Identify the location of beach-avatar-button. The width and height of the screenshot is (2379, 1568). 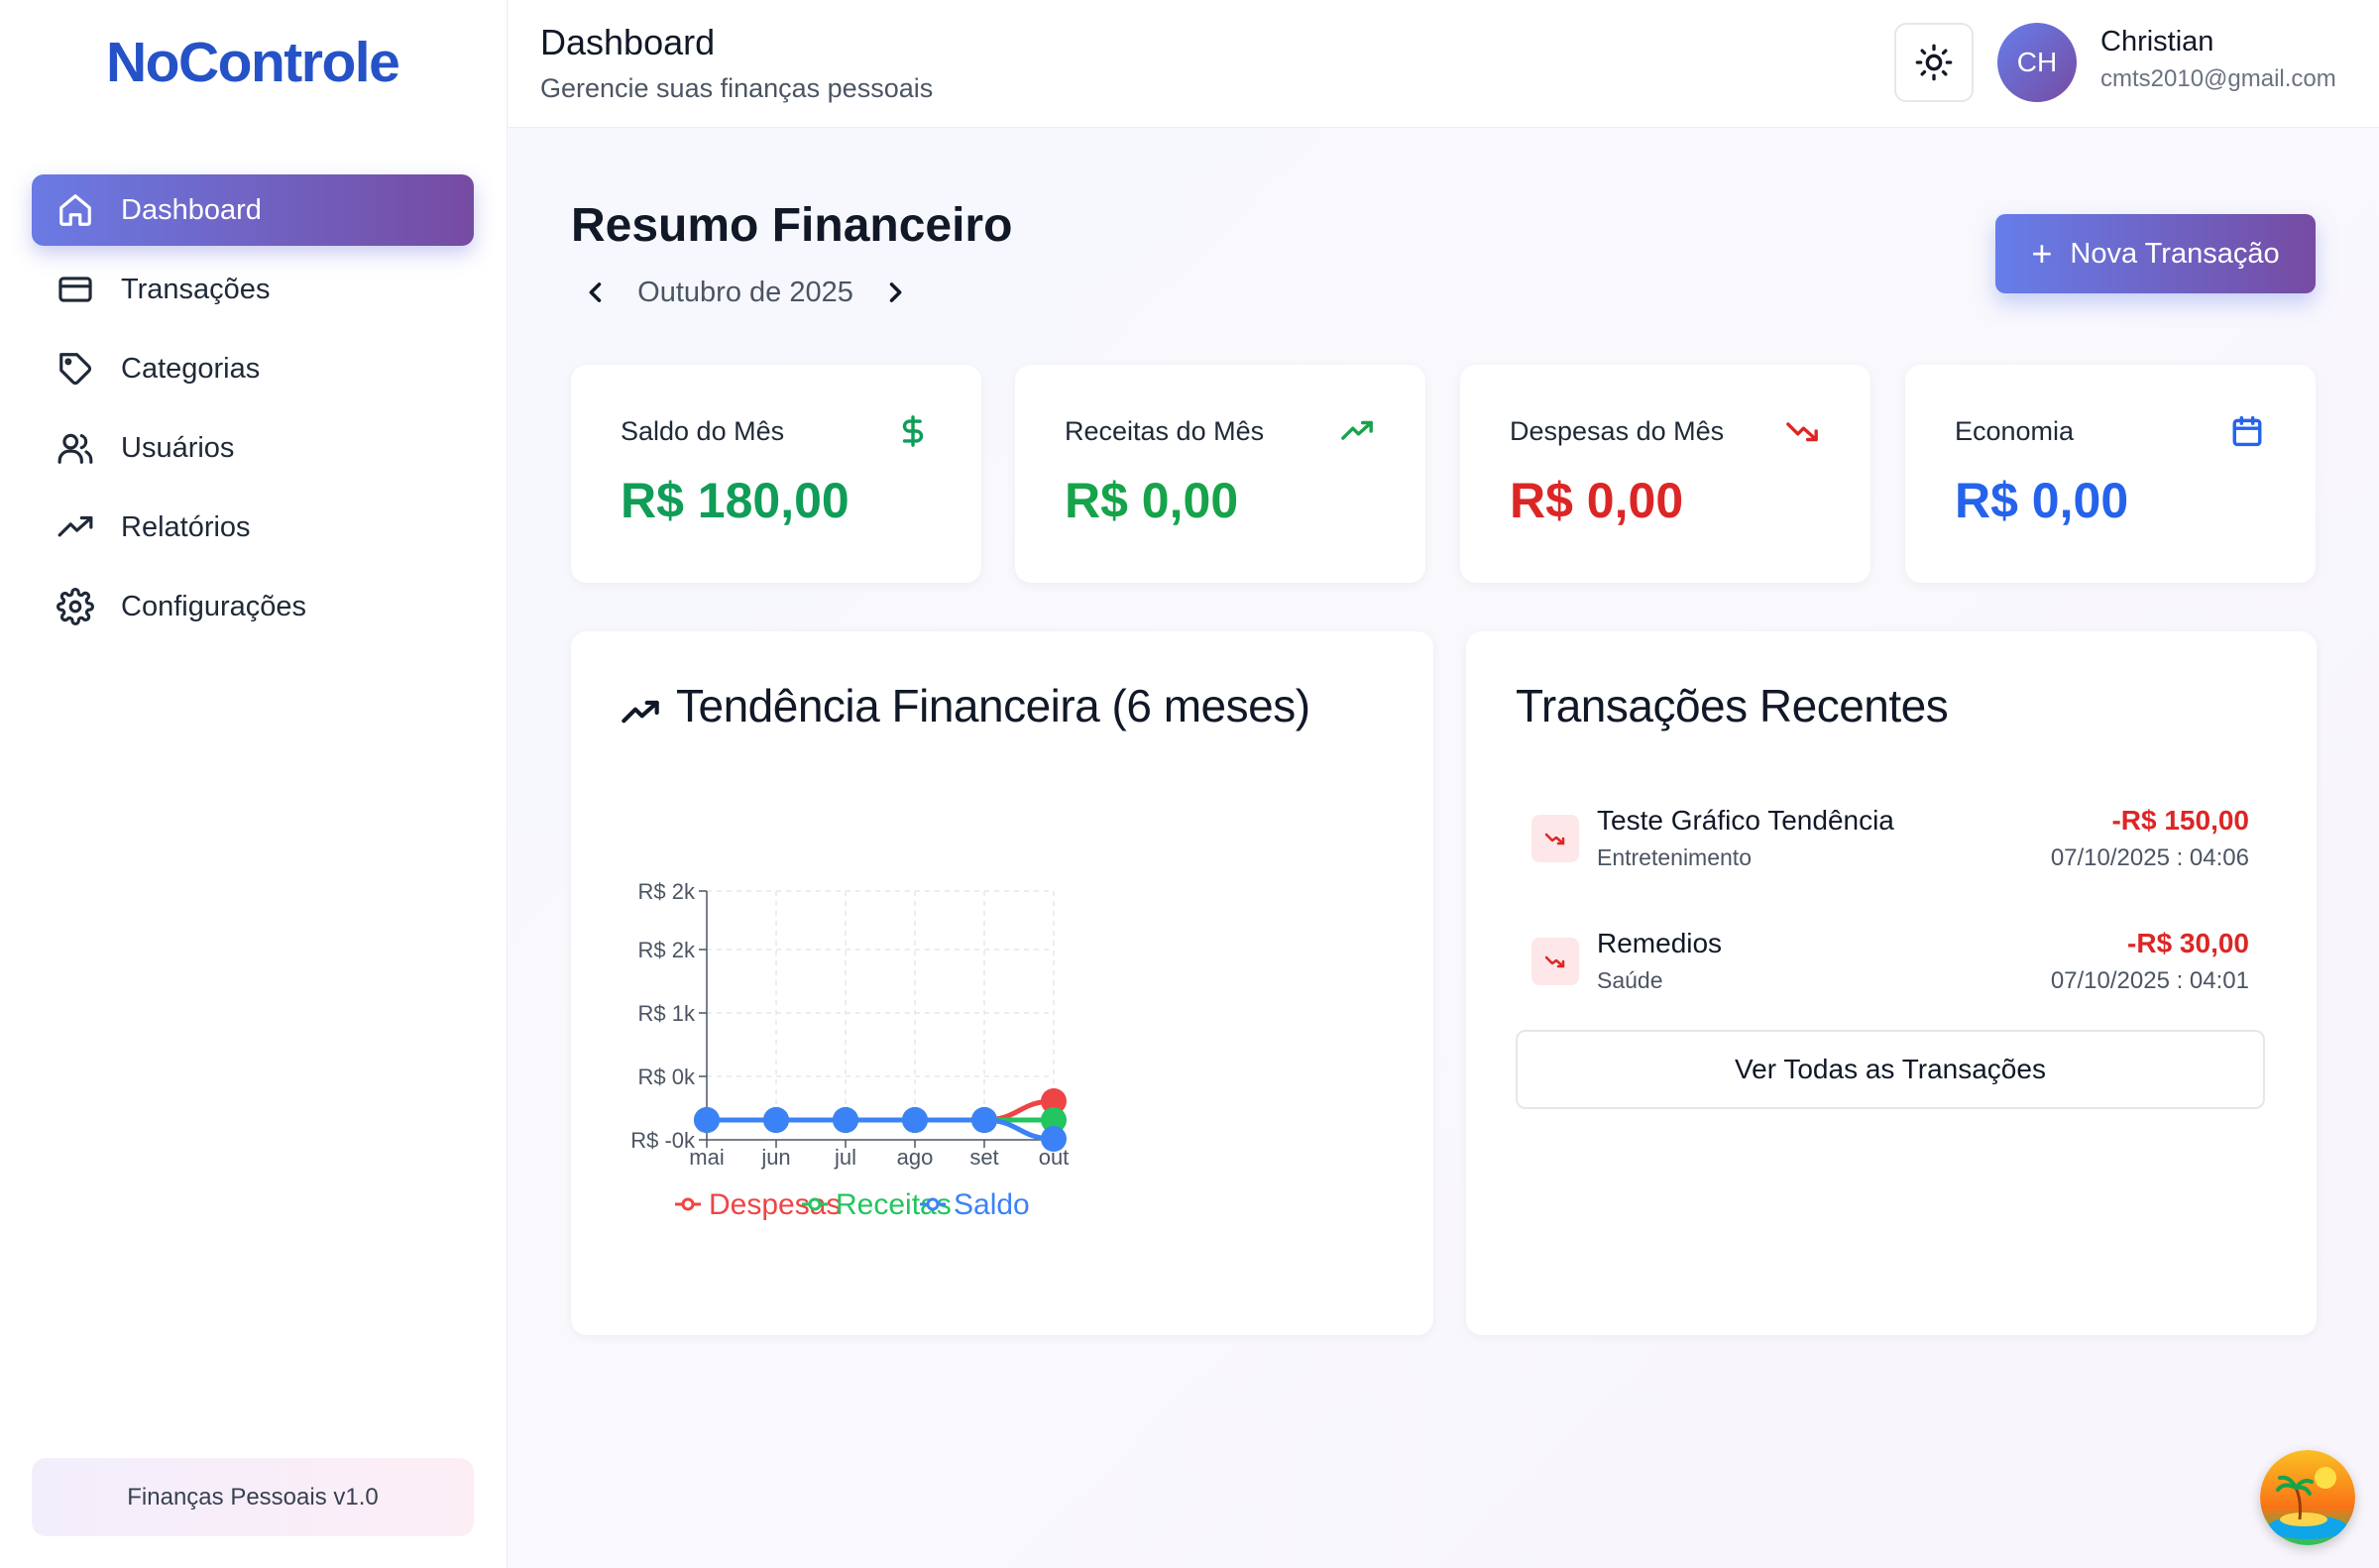
(2307, 1497).